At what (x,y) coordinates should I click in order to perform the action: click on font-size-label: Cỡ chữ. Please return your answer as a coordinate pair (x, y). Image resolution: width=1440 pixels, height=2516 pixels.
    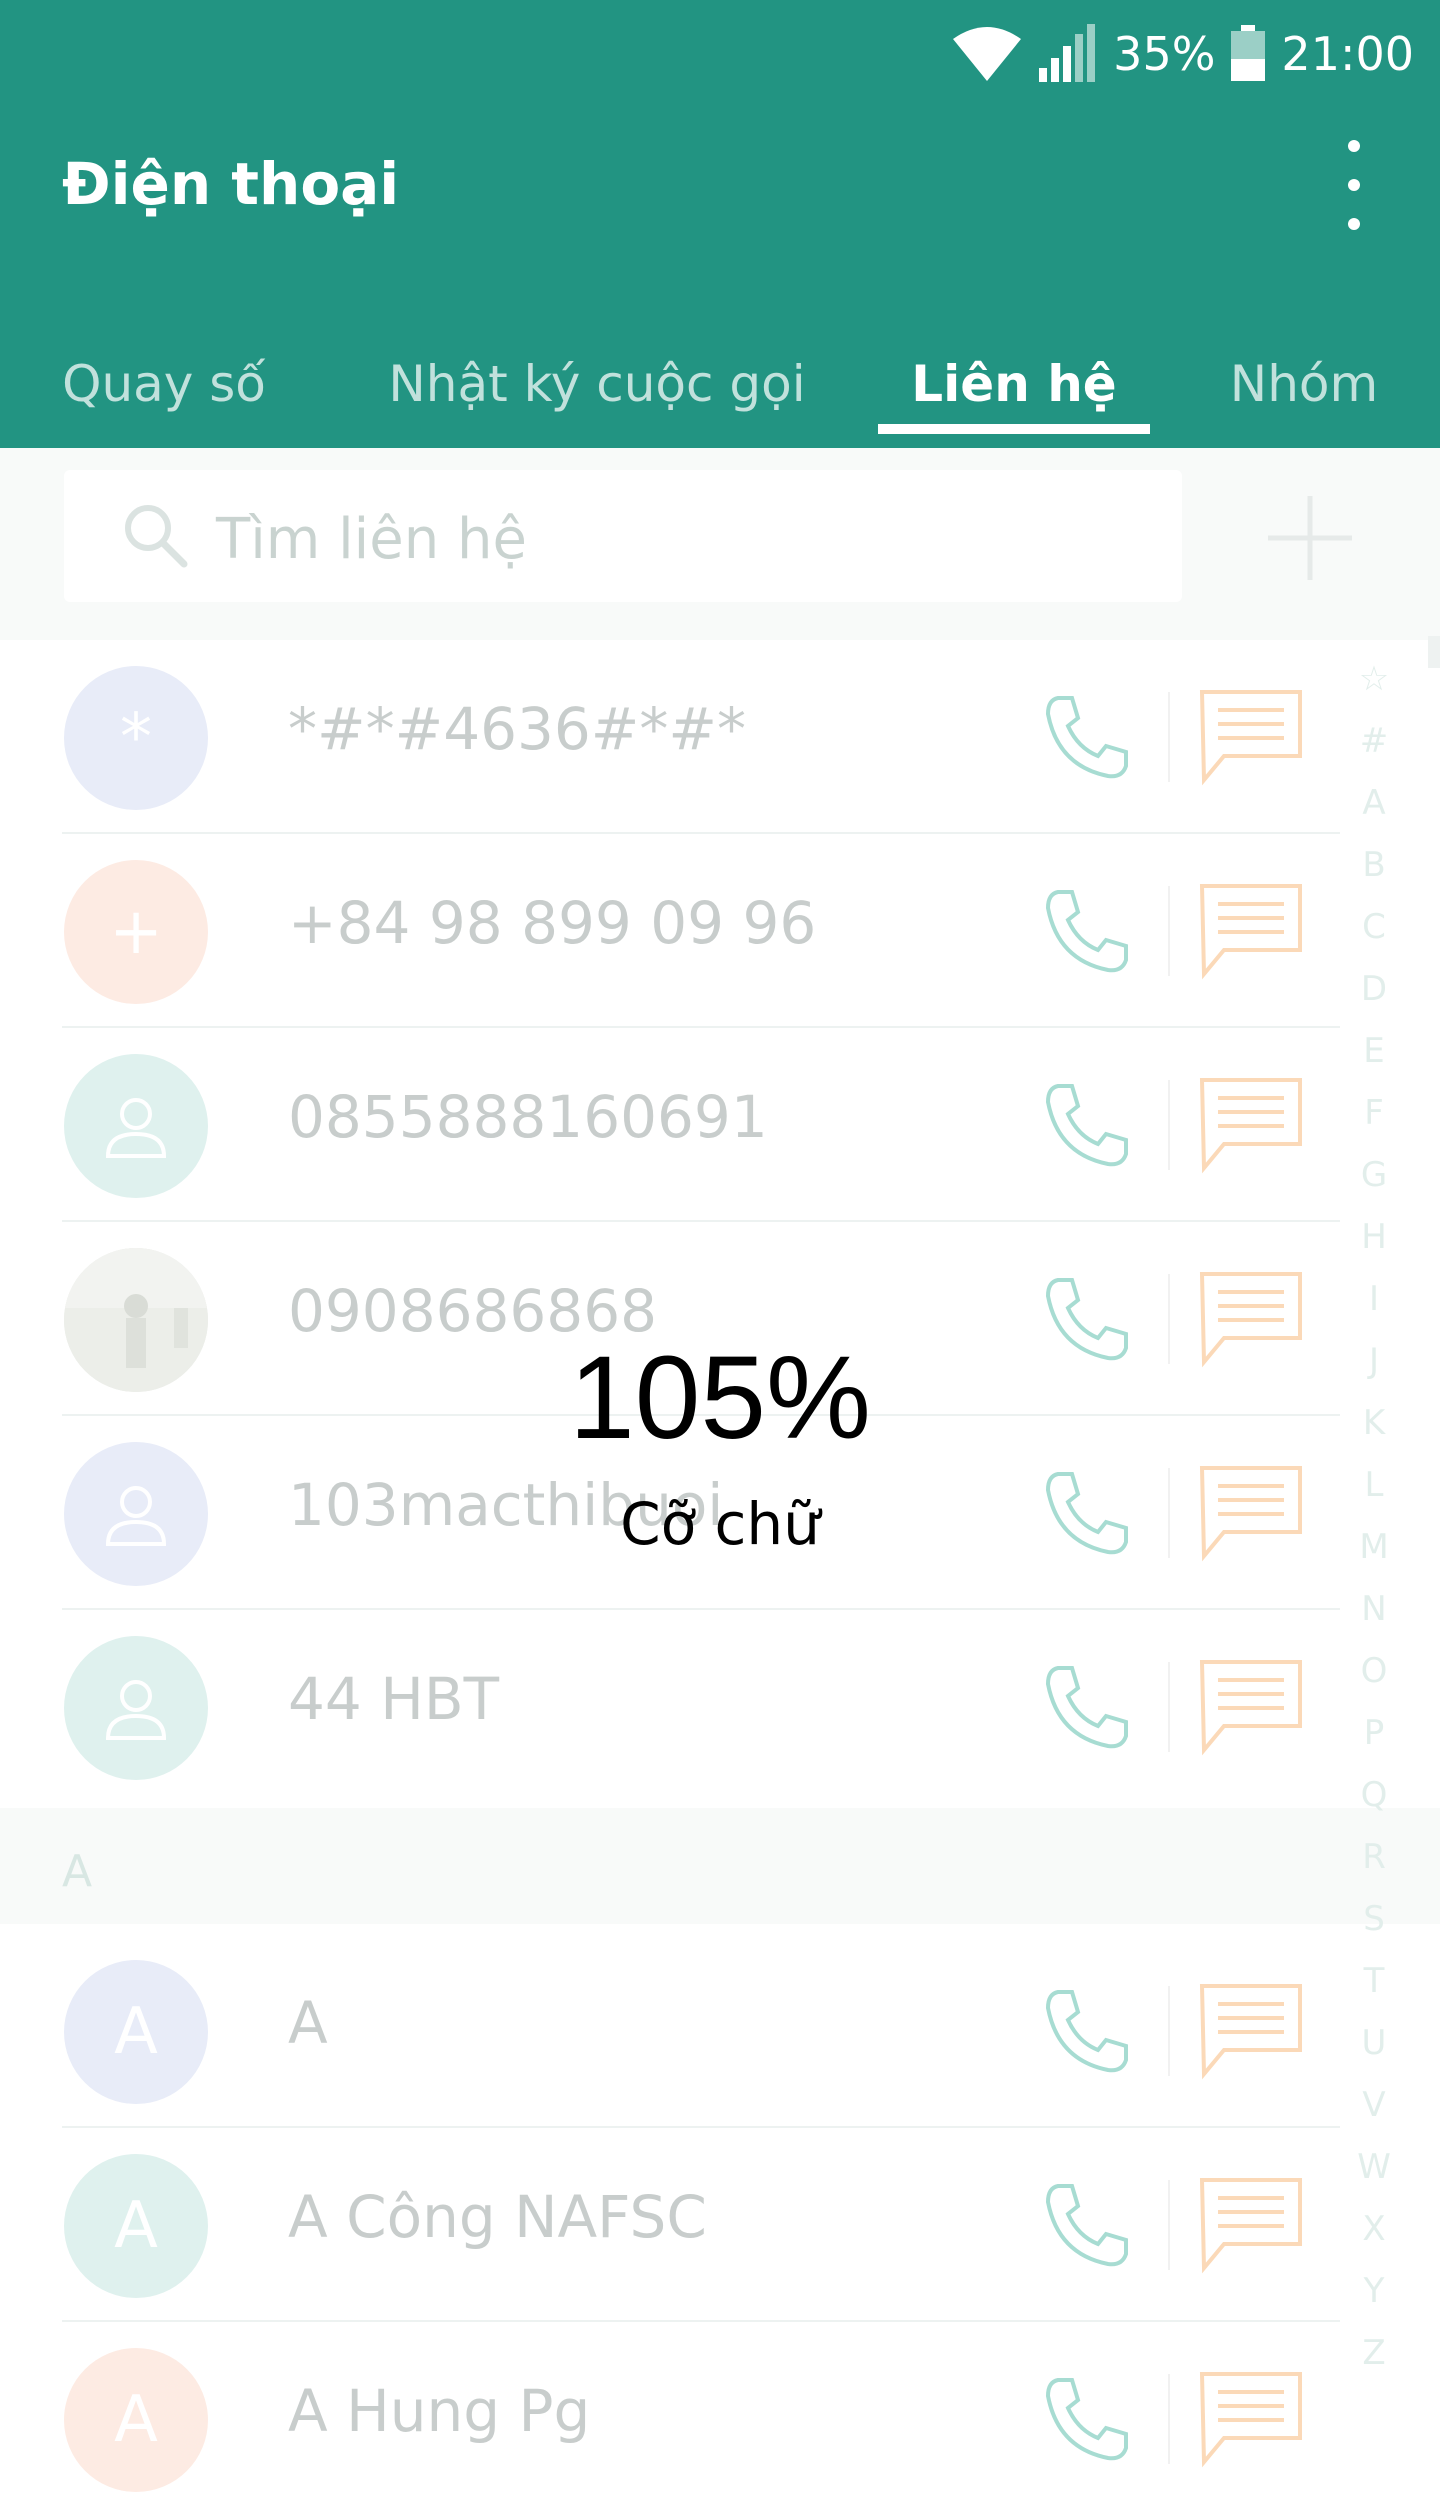
    Looking at the image, I should click on (720, 1524).